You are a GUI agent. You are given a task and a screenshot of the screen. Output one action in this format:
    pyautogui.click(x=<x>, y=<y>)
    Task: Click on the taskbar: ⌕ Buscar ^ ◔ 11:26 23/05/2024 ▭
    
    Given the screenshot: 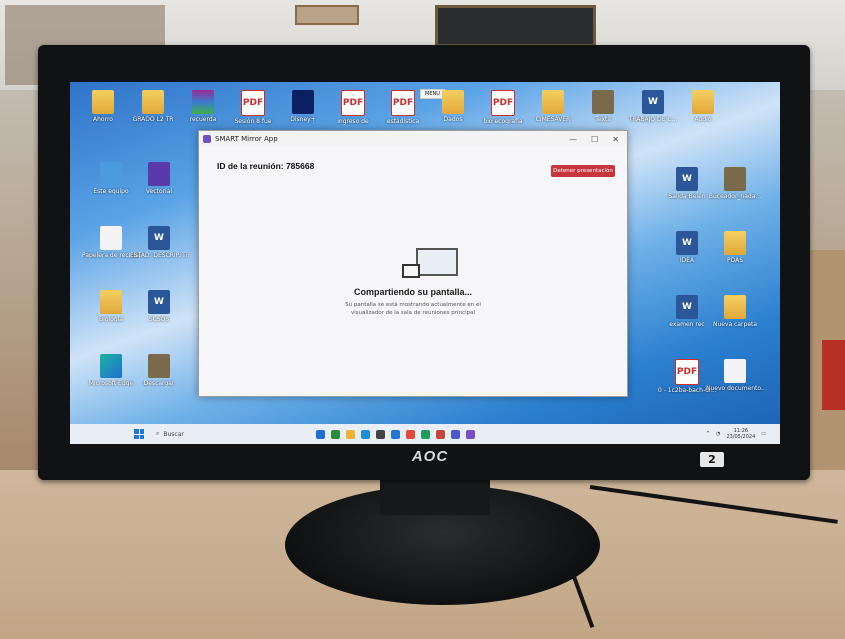 What is the action you would take?
    pyautogui.click(x=425, y=434)
    